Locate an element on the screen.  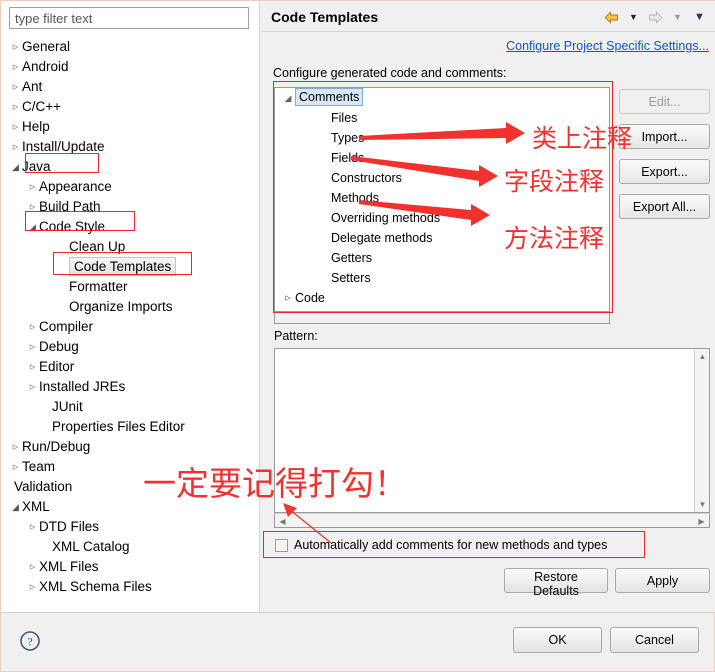
auto-comment-checkbox is located at coordinates (281, 545).